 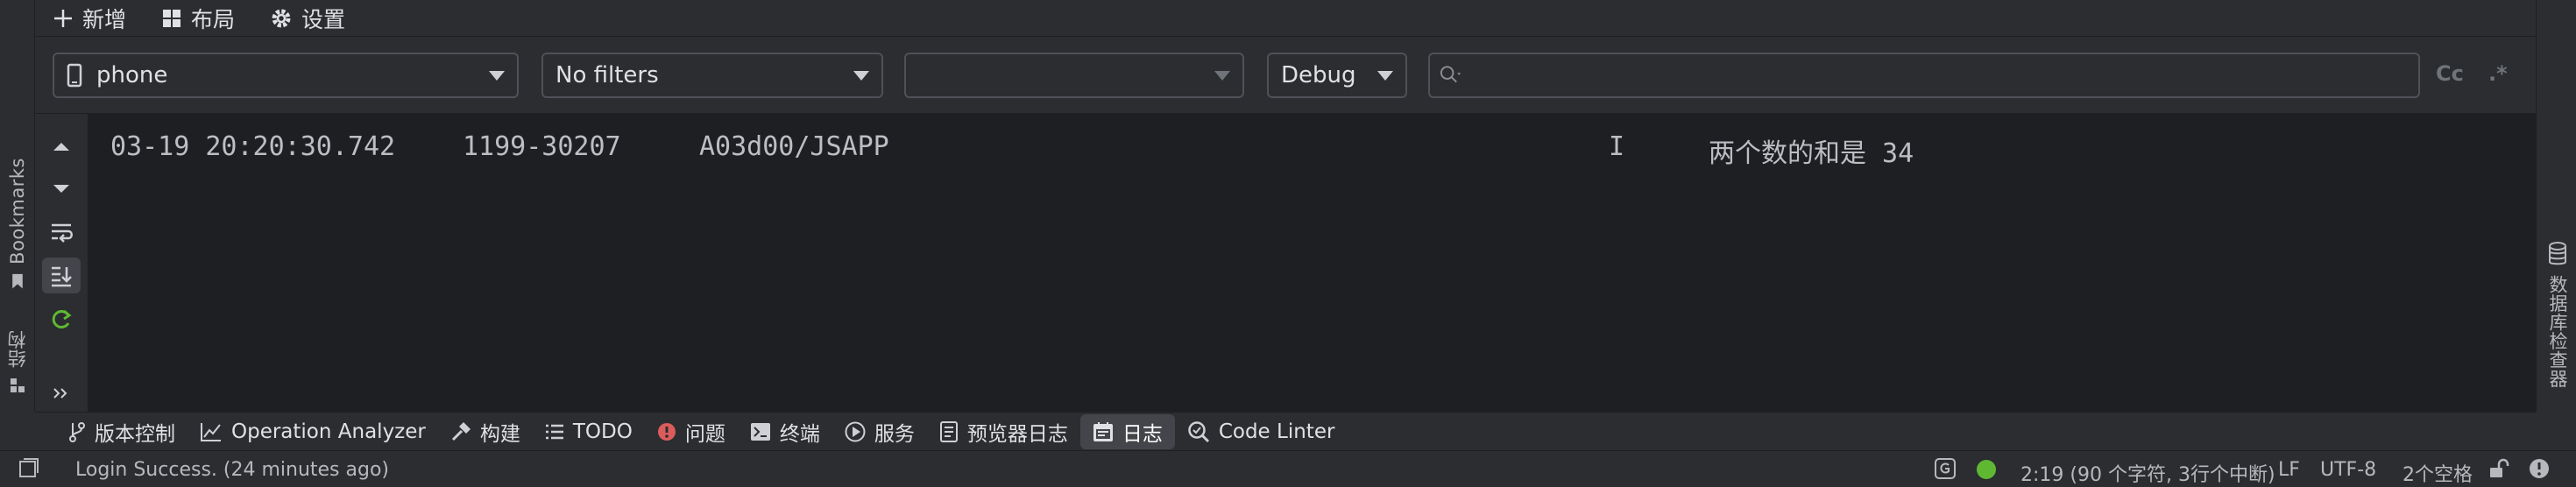 I want to click on more-tools-button, so click(x=61, y=394).